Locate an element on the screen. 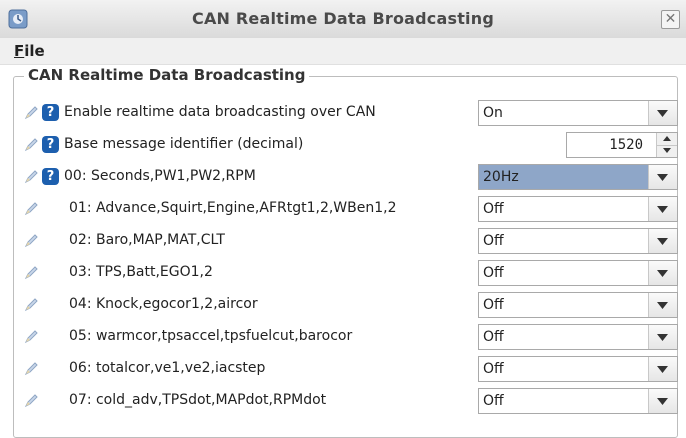 Image resolution: width=686 pixels, height=438 pixels. title-bar: CAN Realtime Data Broadcasting ✕ is located at coordinates (343, 19).